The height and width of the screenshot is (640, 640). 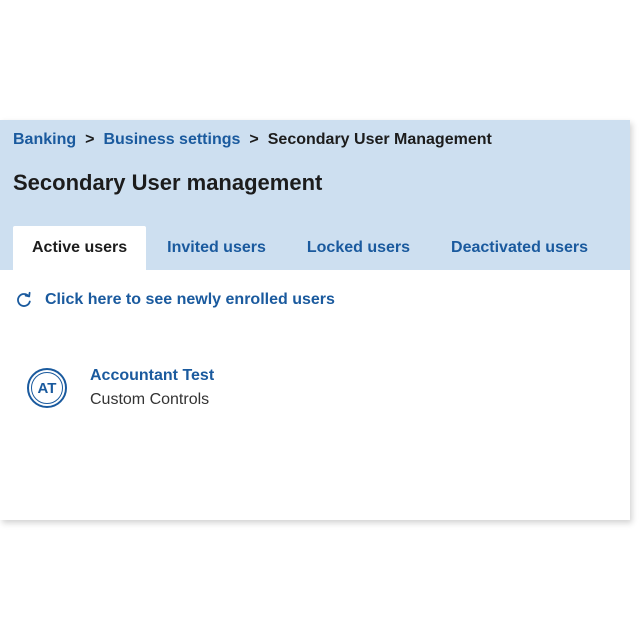 What do you see at coordinates (379, 139) in the screenshot?
I see `breadcrumb-current: Secondary User Management` at bounding box center [379, 139].